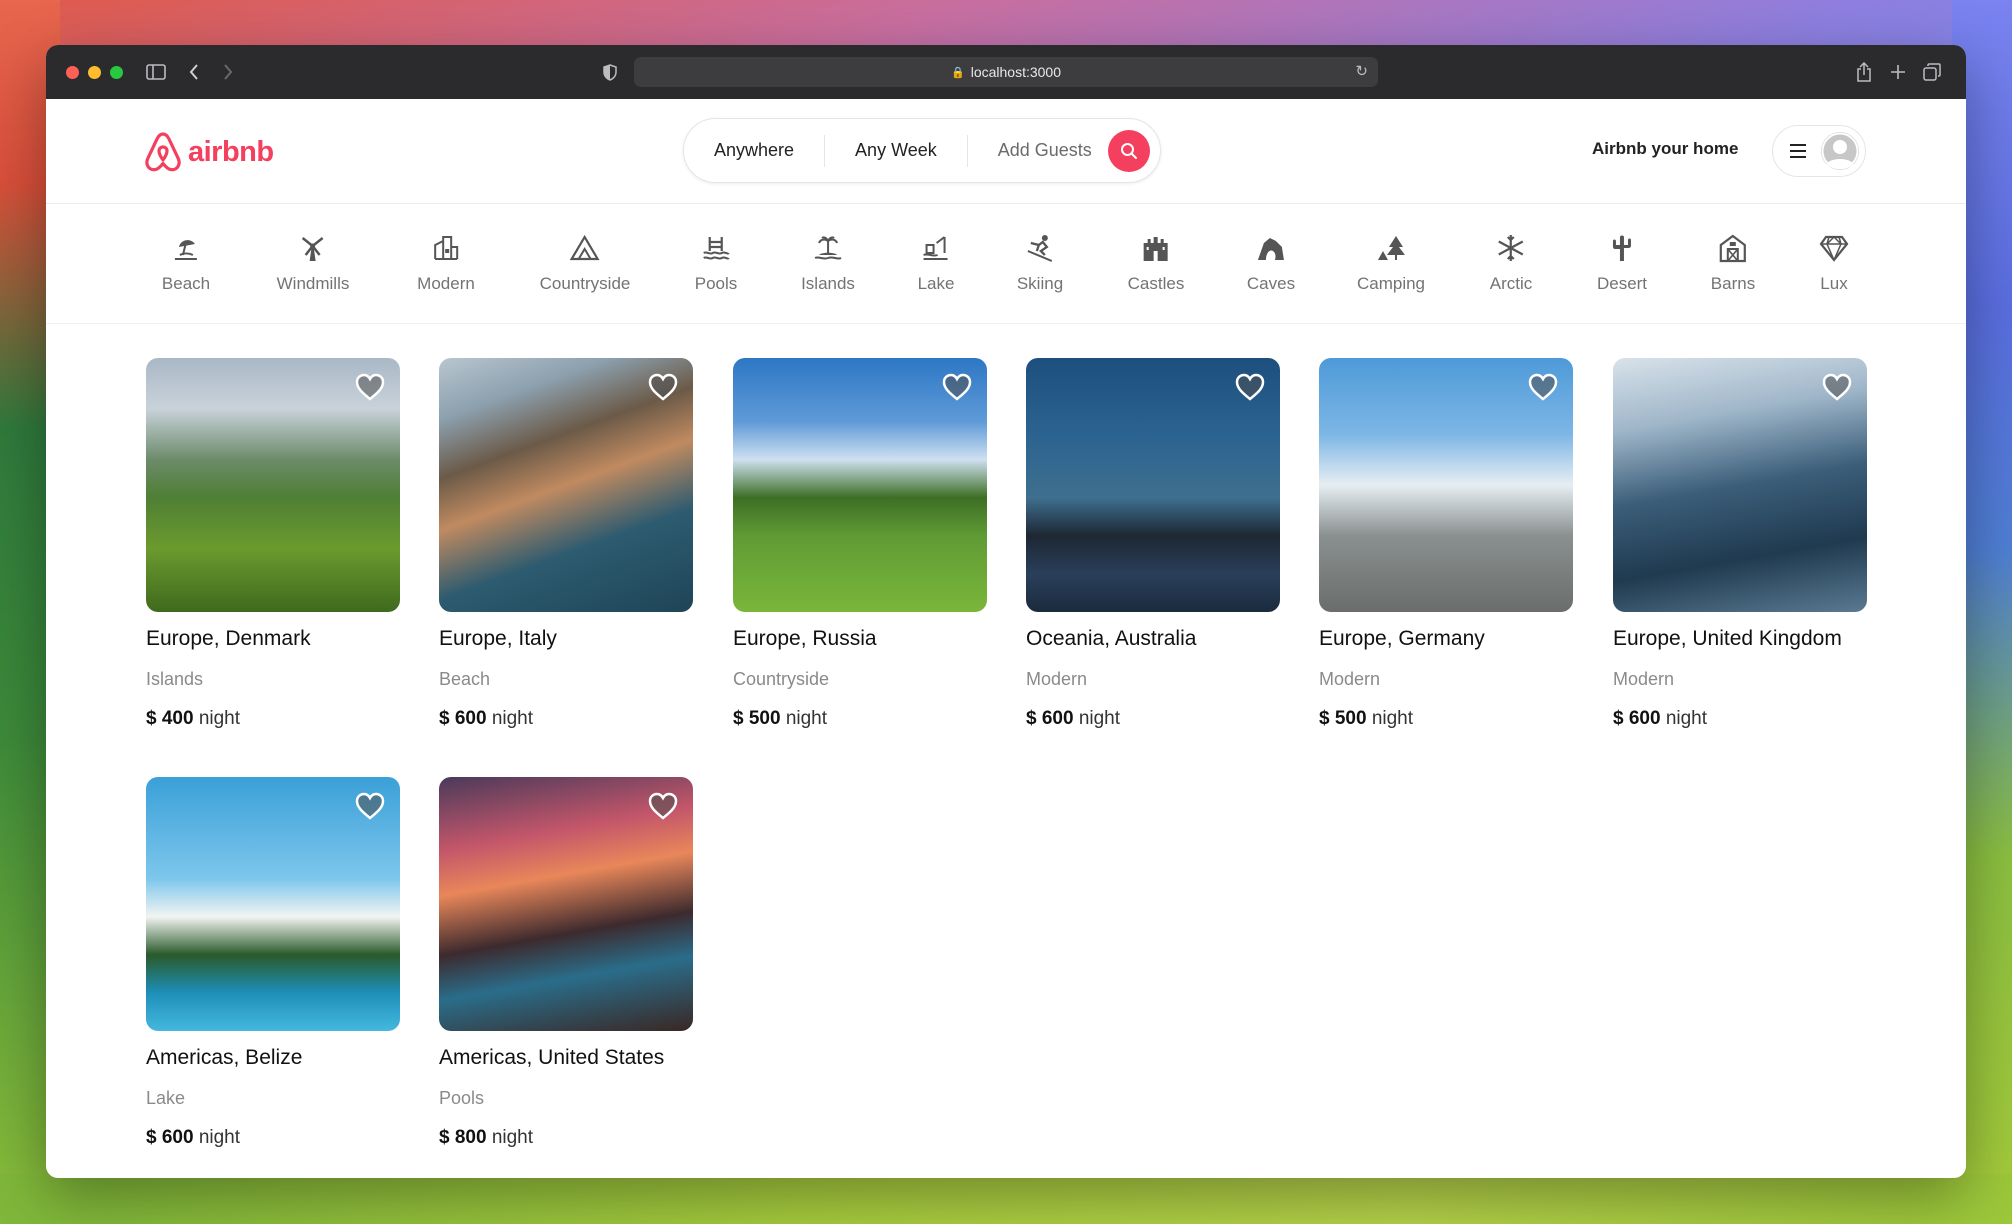 Image resolution: width=2012 pixels, height=1224 pixels. I want to click on countryside-icon, so click(585, 248).